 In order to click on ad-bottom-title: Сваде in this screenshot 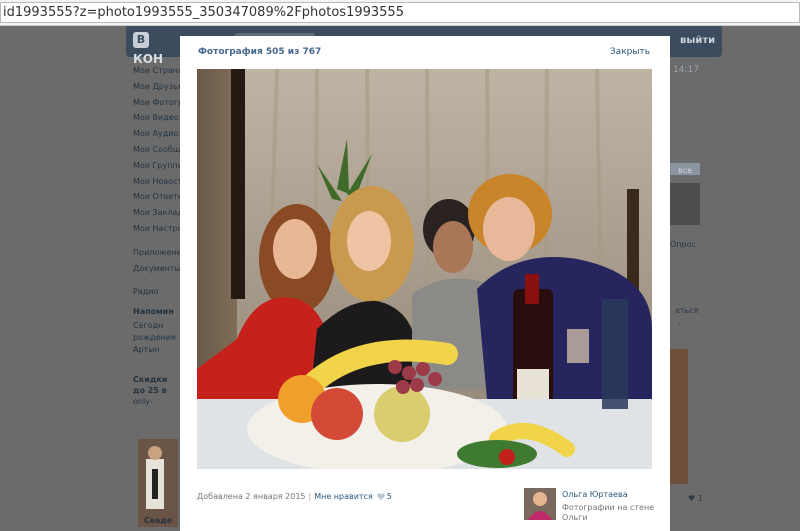, I will do `click(158, 520)`.